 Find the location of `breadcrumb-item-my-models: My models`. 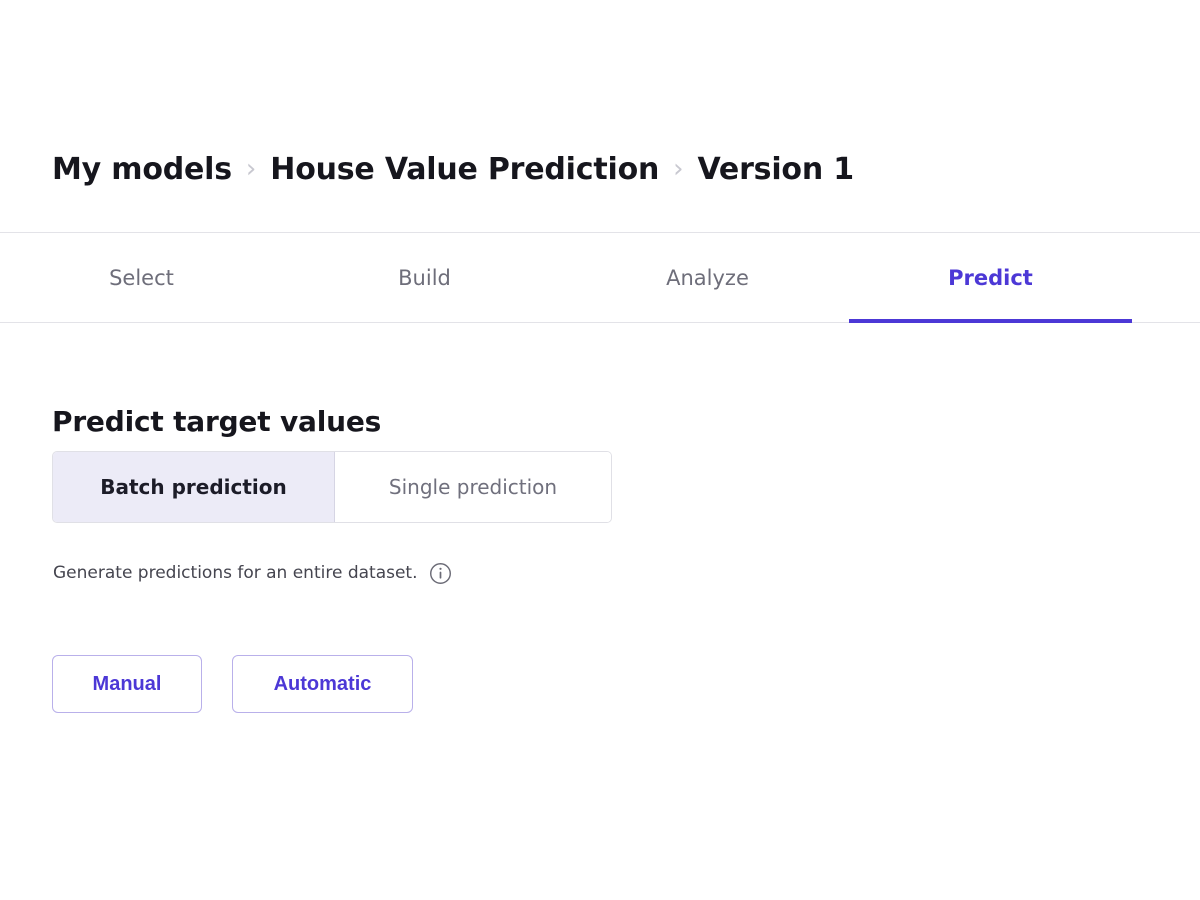

breadcrumb-item-my-models: My models is located at coordinates (142, 170).